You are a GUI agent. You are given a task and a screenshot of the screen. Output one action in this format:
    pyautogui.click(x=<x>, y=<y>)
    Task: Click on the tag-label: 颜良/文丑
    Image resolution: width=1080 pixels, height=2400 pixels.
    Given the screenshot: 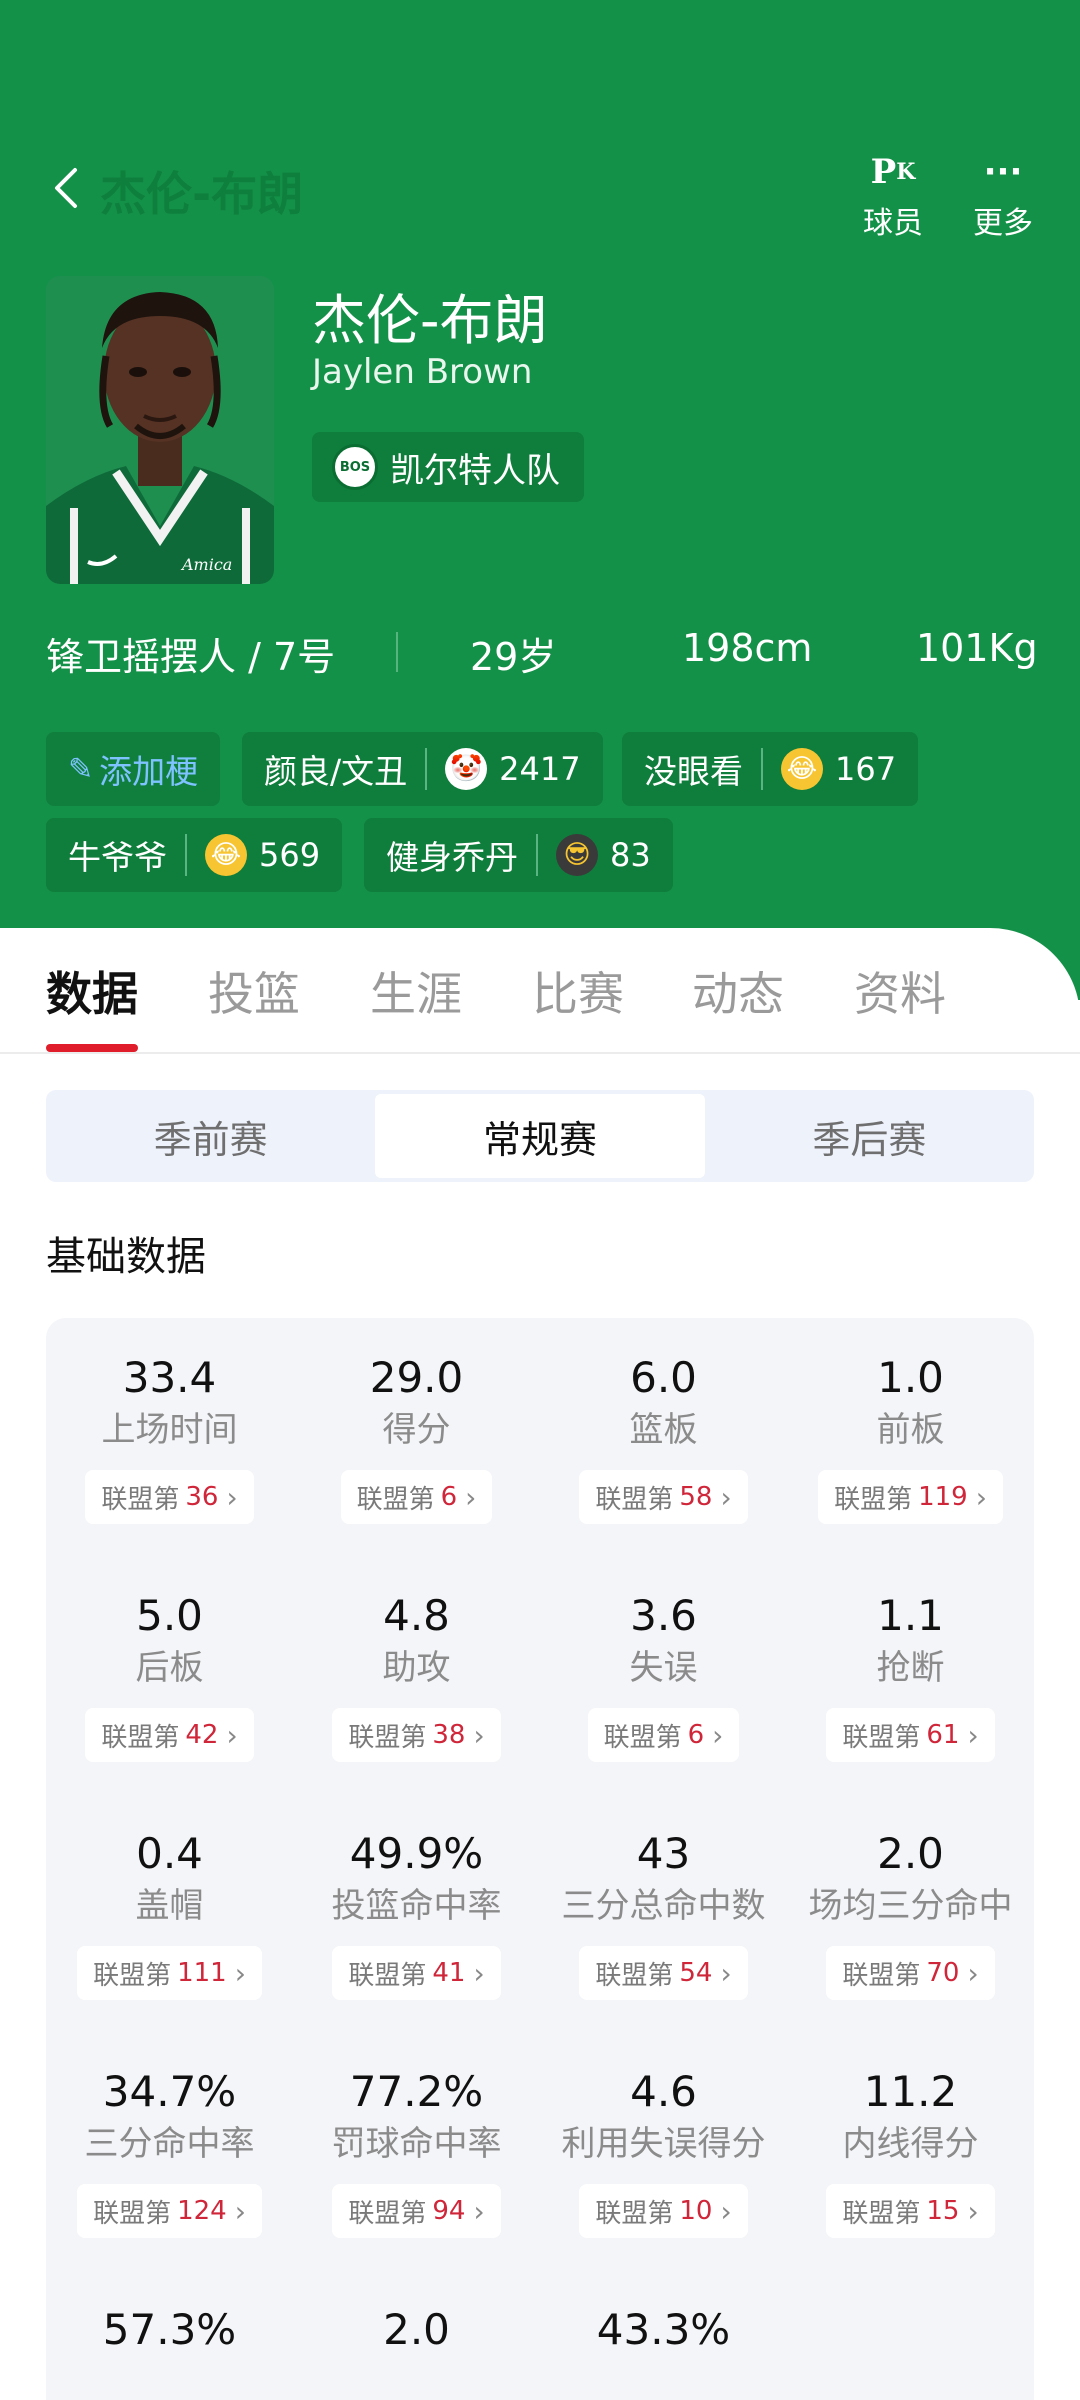 What is the action you would take?
    pyautogui.click(x=336, y=771)
    